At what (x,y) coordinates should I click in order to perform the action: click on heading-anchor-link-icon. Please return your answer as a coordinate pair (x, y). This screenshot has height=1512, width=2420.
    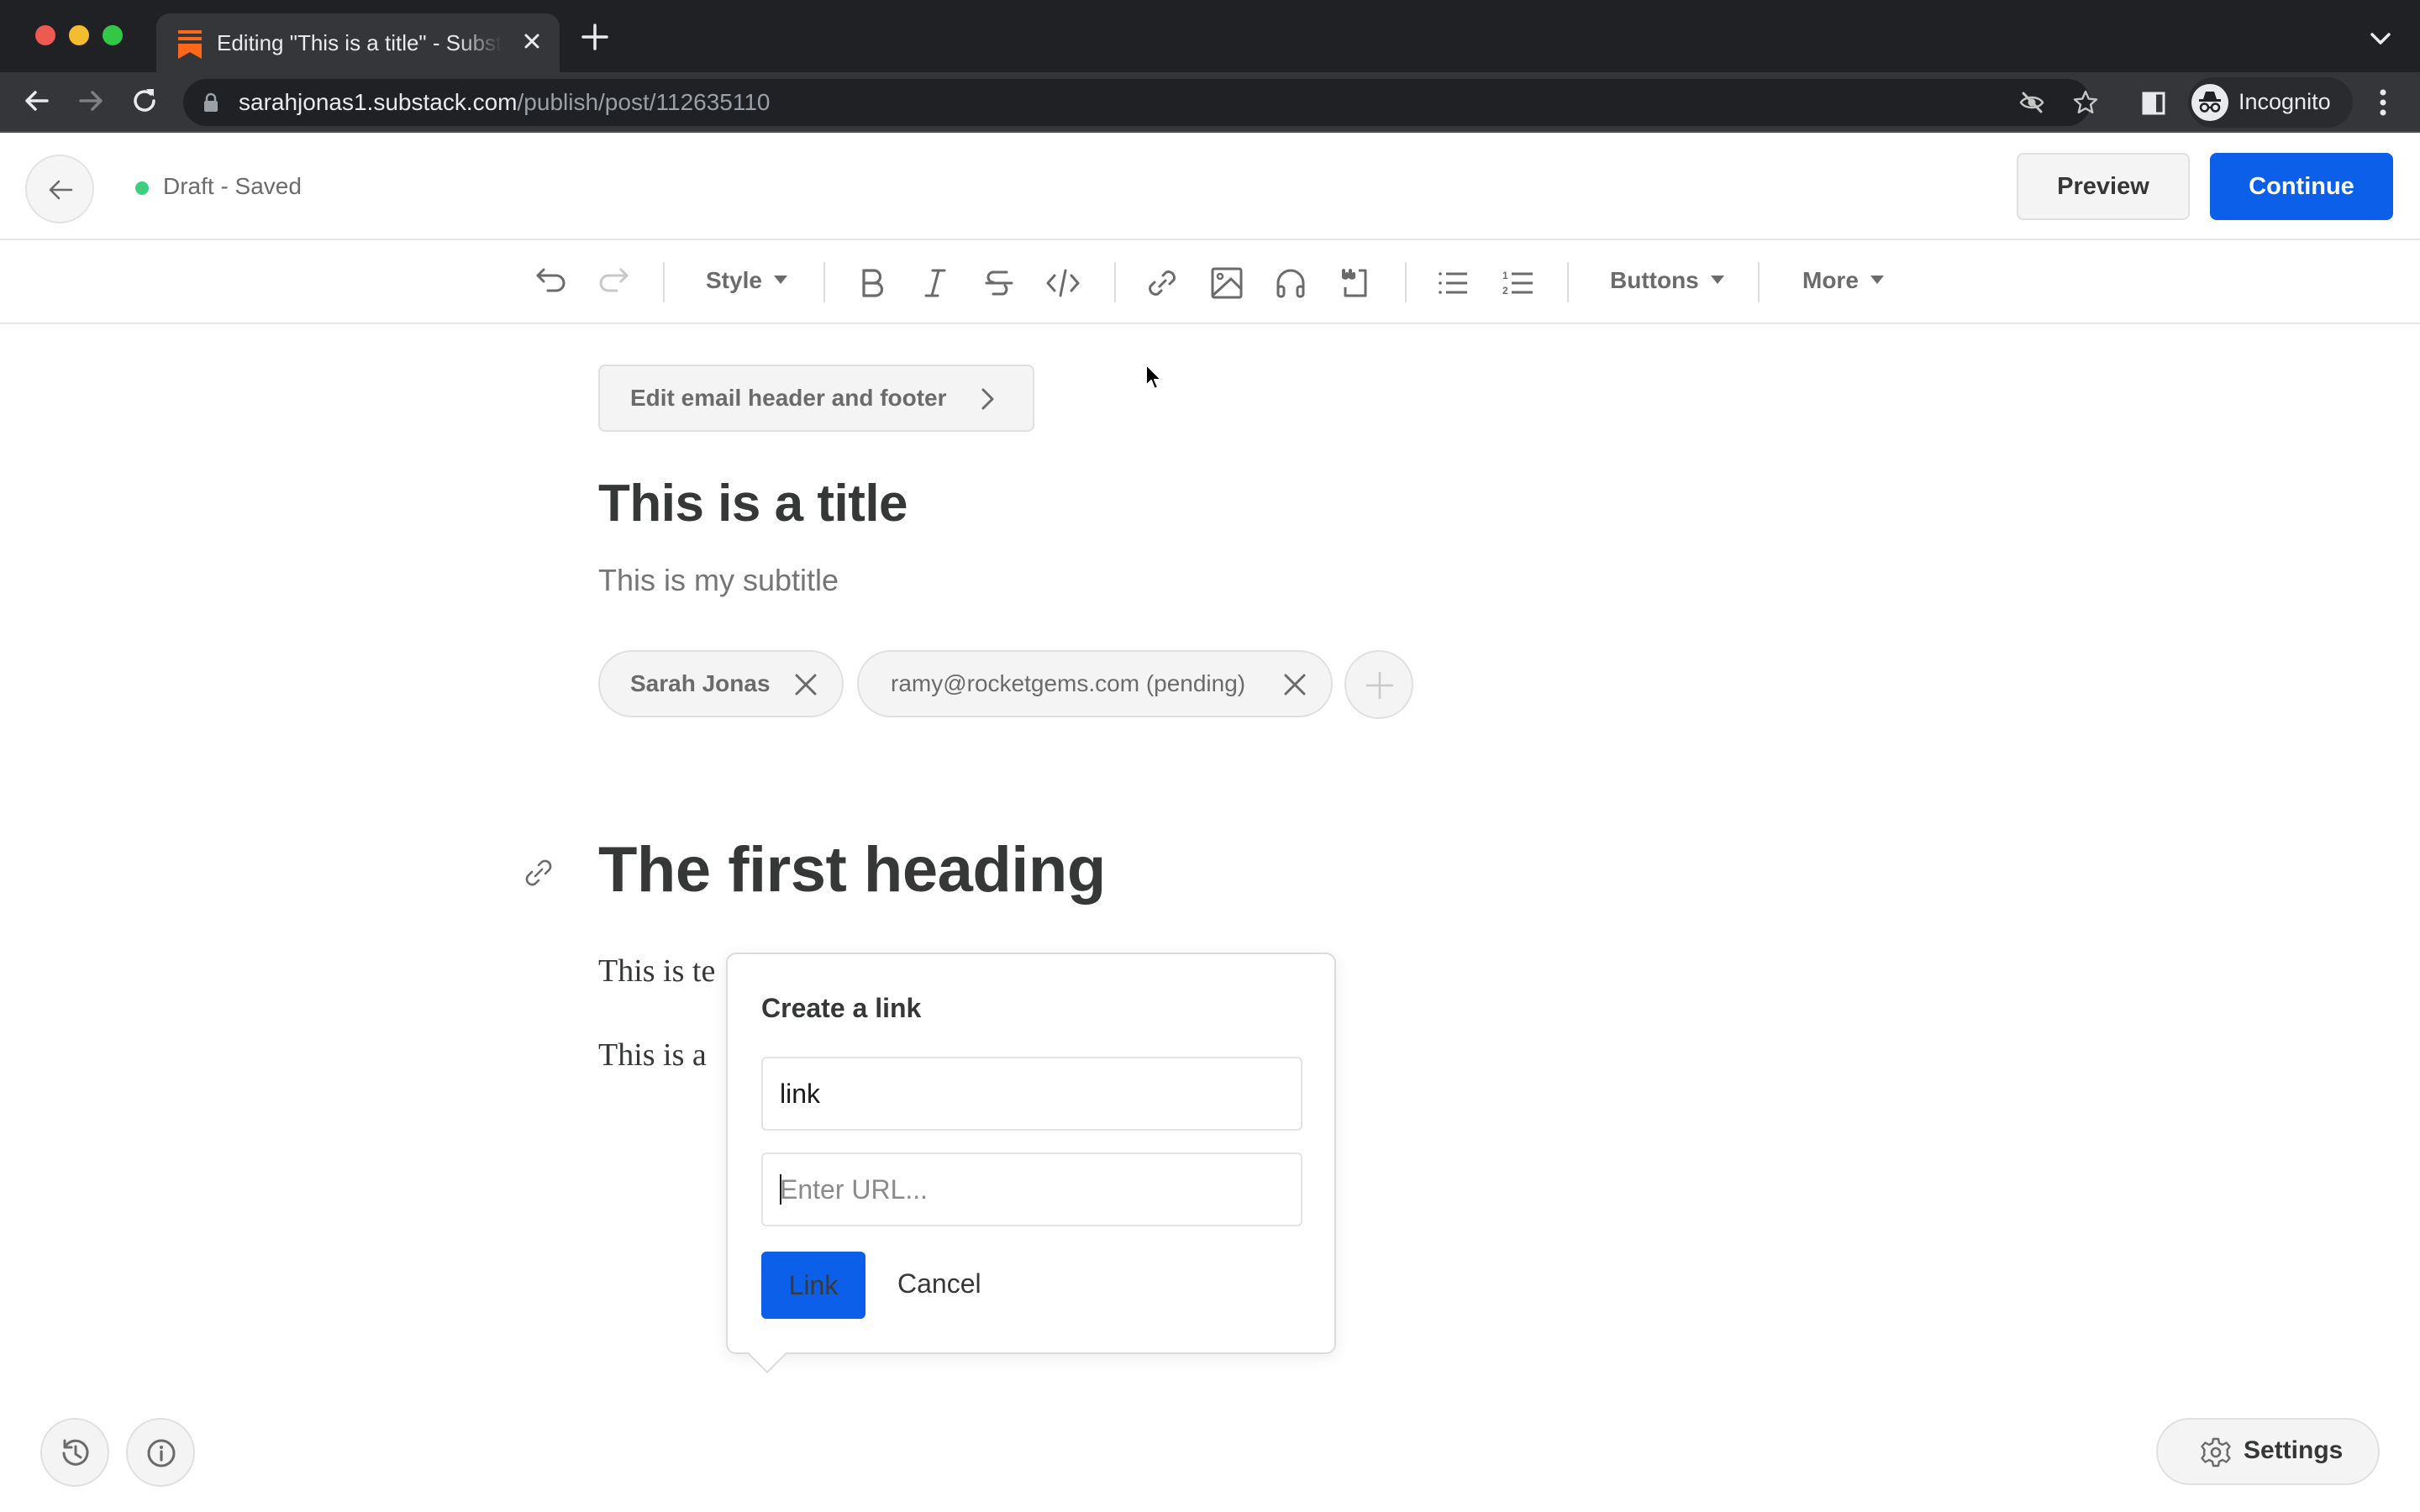
    Looking at the image, I should click on (538, 872).